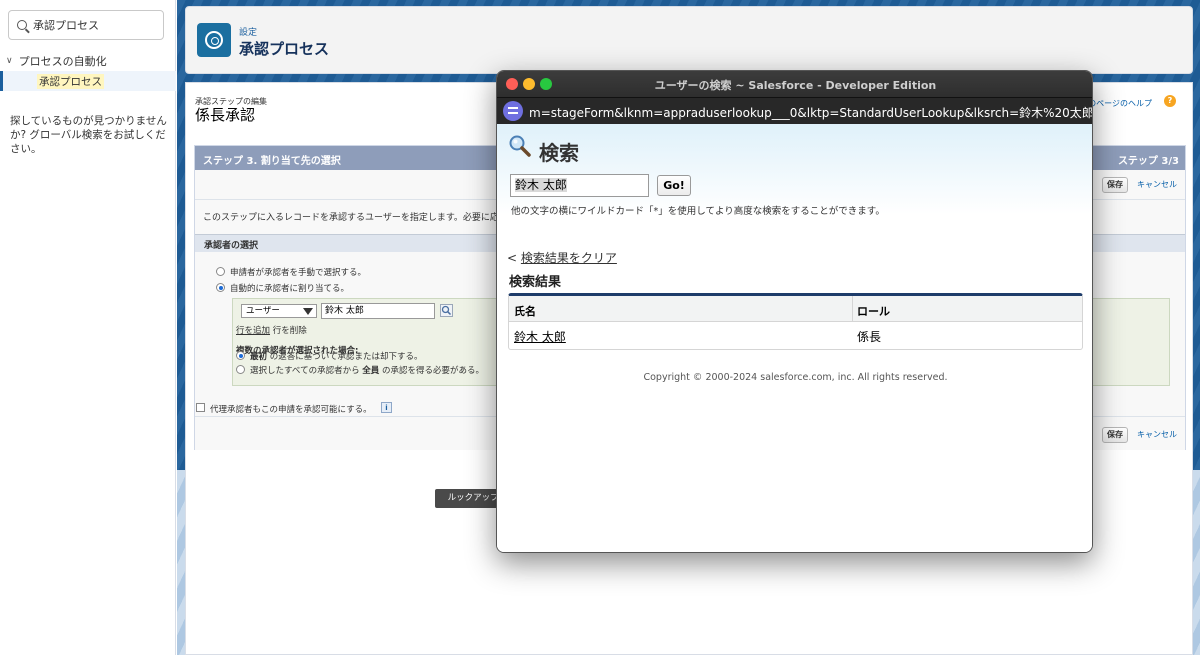 This screenshot has height=655, width=1200. Describe the element at coordinates (240, 369) in the screenshot. I see `radio-all-approvers` at that location.